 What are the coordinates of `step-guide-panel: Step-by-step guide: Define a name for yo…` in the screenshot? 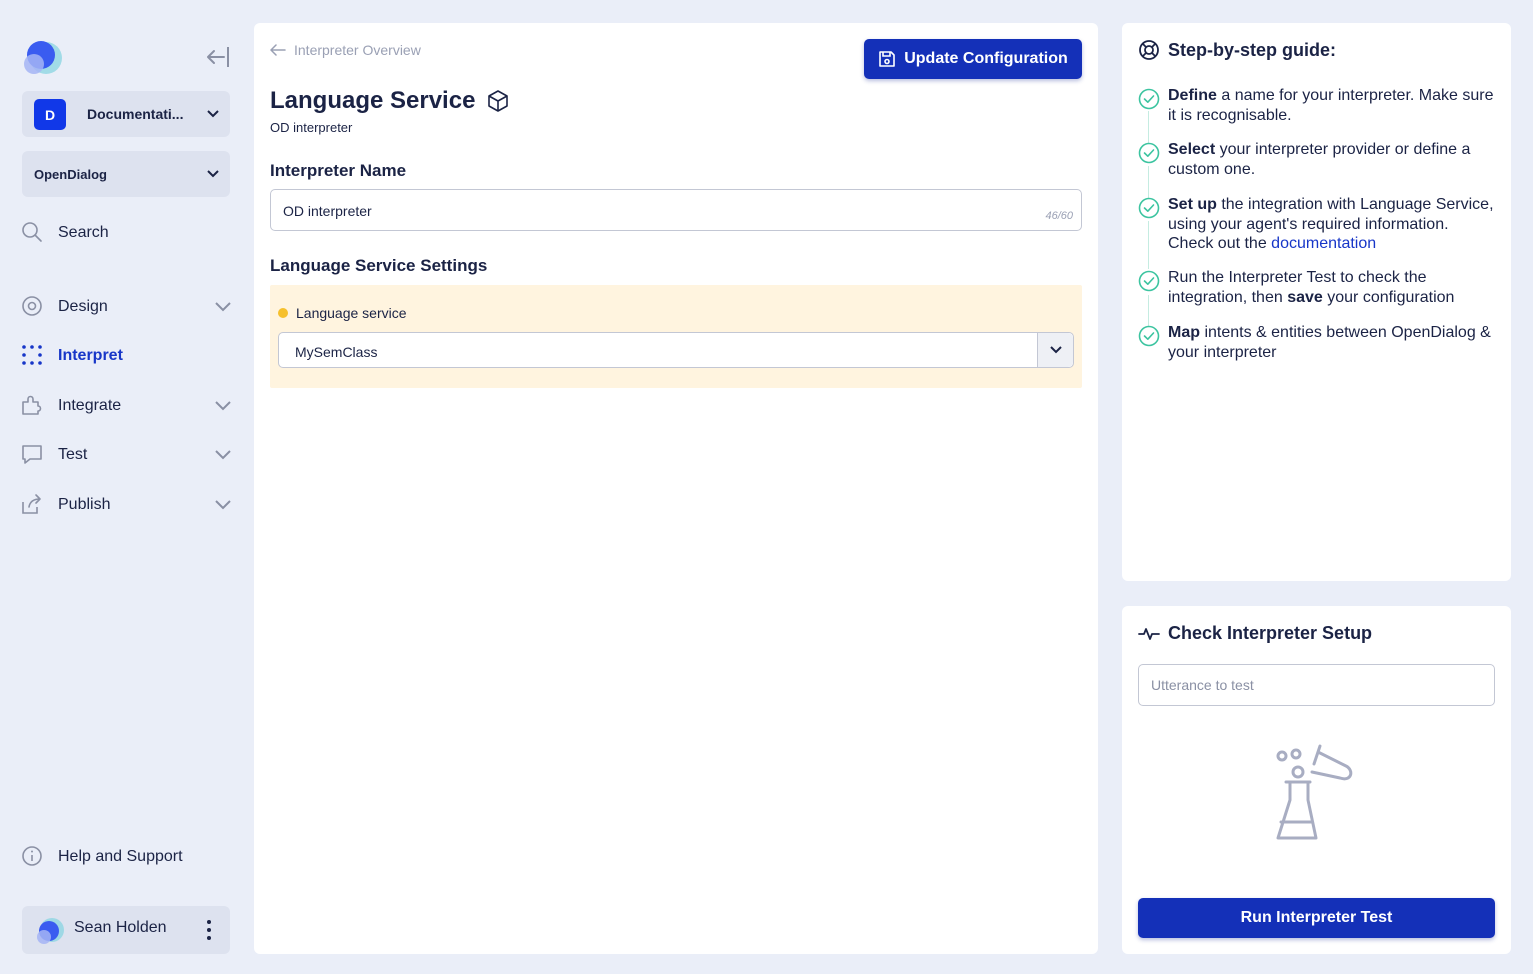 It's located at (1316, 302).